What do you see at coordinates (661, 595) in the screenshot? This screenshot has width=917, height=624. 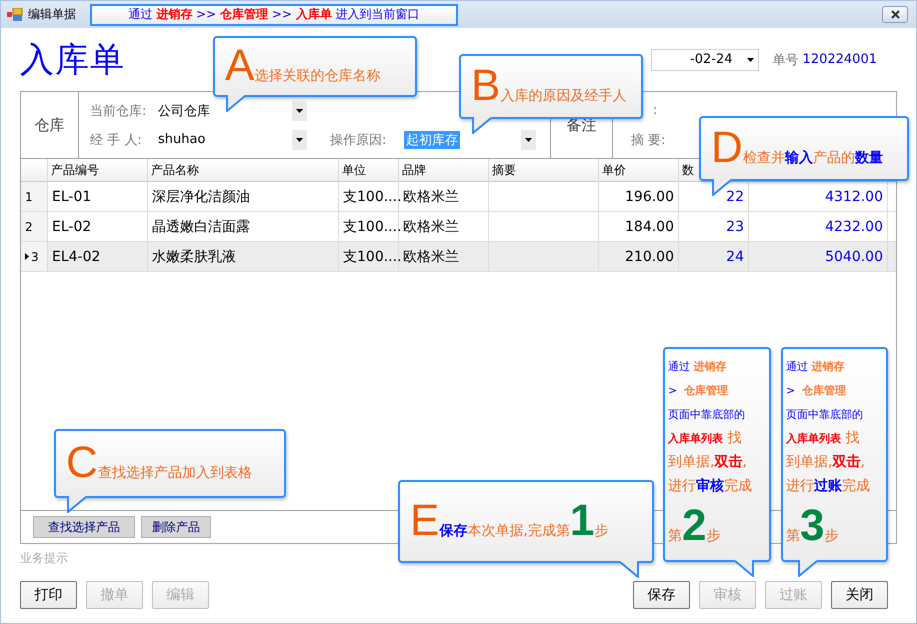 I see `action-button: 保存` at bounding box center [661, 595].